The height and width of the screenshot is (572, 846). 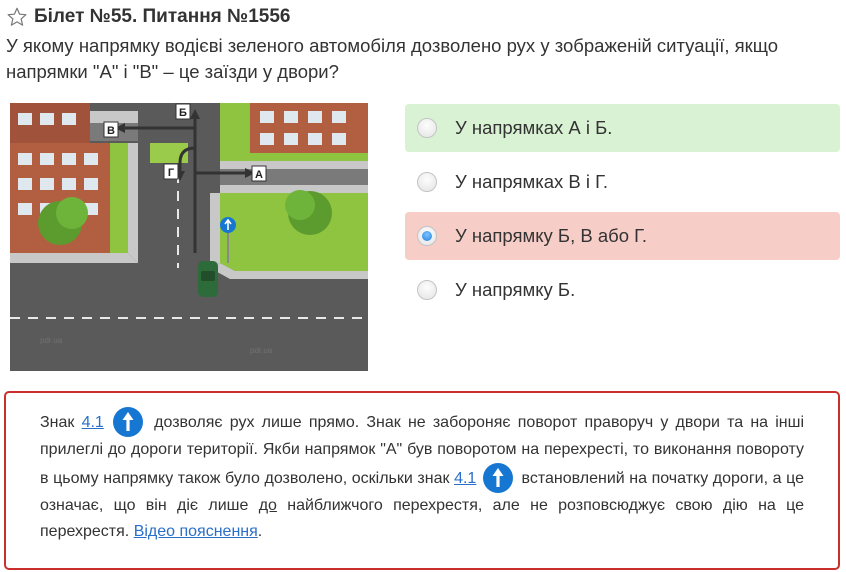 What do you see at coordinates (534, 127) in the screenshot?
I see `answer-label: У напрямках А і Б.` at bounding box center [534, 127].